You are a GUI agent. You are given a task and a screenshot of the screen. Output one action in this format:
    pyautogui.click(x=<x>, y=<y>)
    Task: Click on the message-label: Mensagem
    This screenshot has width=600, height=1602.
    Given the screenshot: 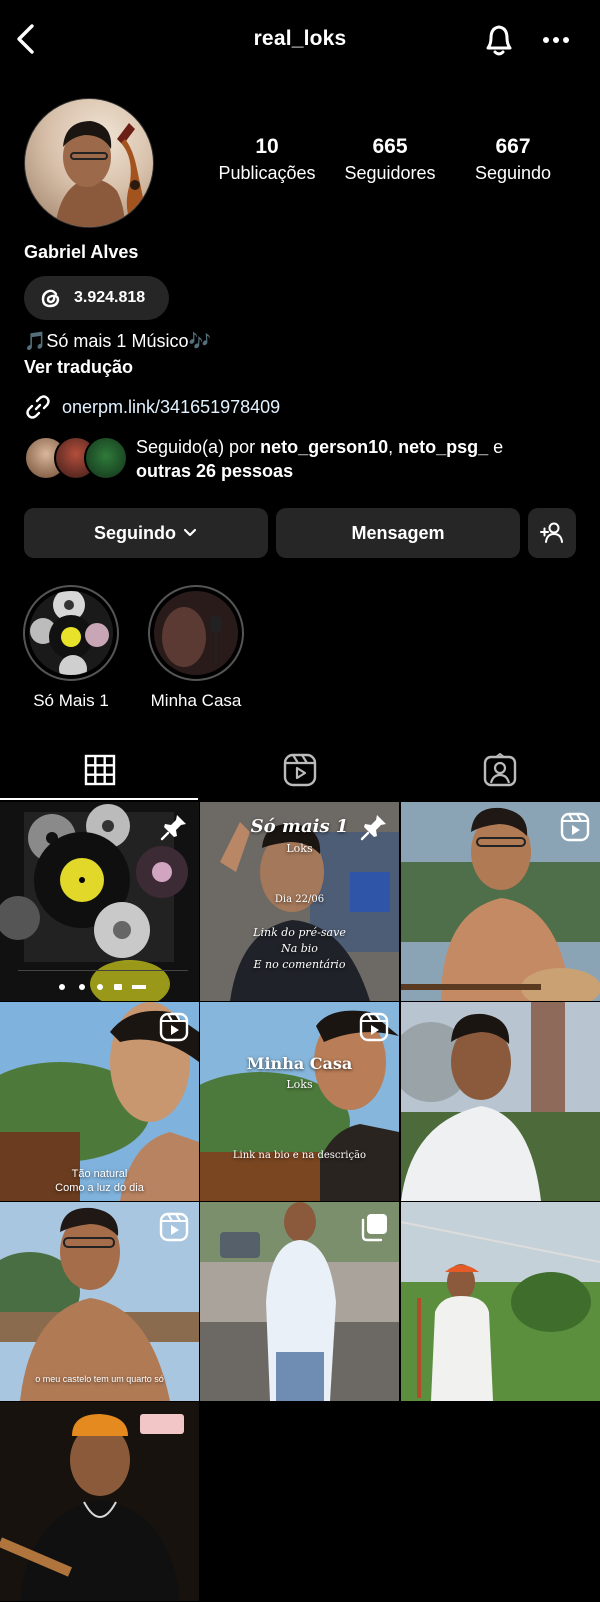 What is the action you would take?
    pyautogui.click(x=398, y=532)
    